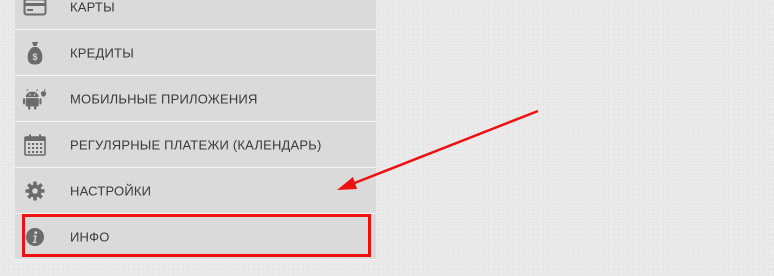 The height and width of the screenshot is (276, 774). What do you see at coordinates (111, 190) in the screenshot?
I see `menu-item-label: НАСТРОЙКИ` at bounding box center [111, 190].